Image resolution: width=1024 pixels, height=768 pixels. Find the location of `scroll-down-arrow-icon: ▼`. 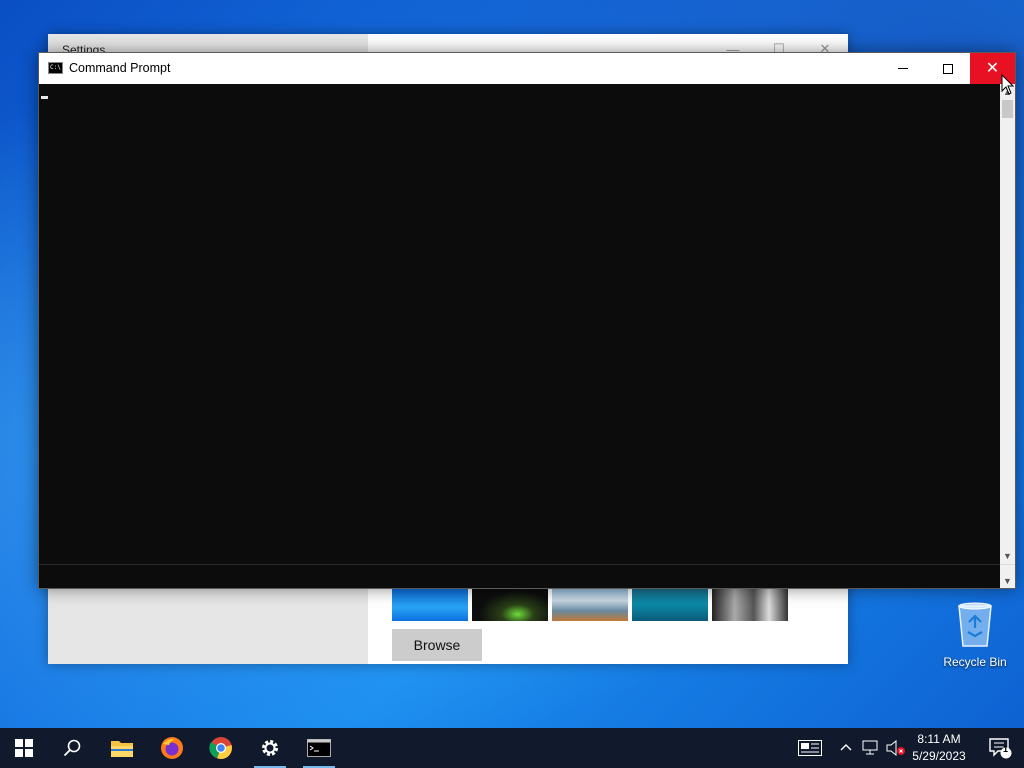

scroll-down-arrow-icon: ▼ is located at coordinates (1007, 555).